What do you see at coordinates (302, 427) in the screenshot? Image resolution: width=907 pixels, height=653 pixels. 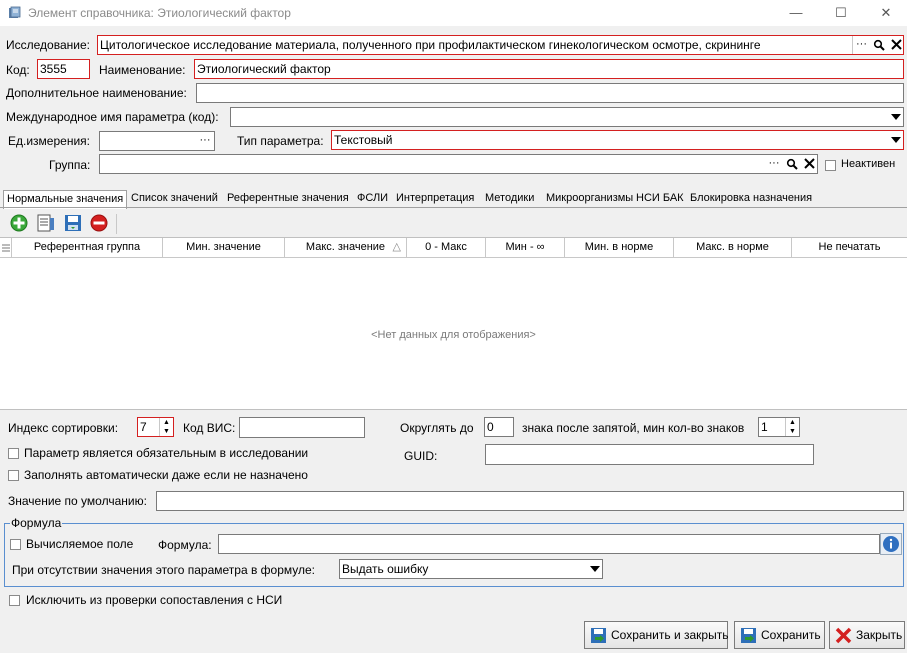 I see `vis-code-field` at bounding box center [302, 427].